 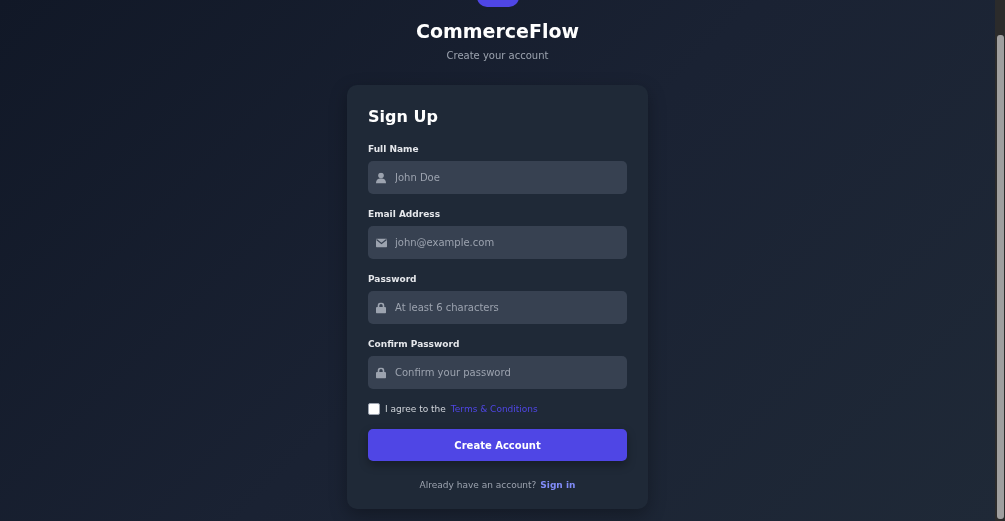 What do you see at coordinates (394, 149) in the screenshot?
I see `field-label: Full Name` at bounding box center [394, 149].